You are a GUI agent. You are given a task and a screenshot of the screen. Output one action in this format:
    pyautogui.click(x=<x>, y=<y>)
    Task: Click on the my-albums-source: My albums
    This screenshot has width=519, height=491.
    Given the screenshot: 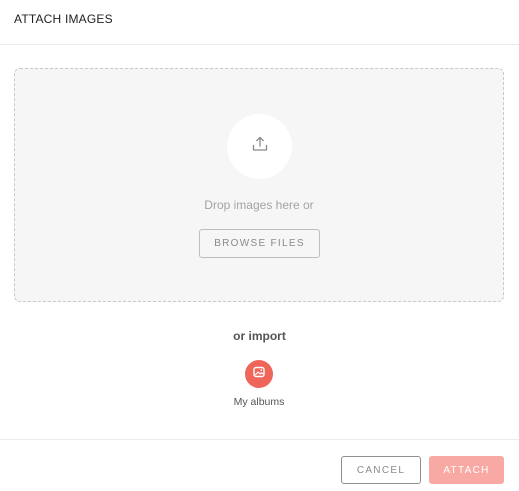 What is the action you would take?
    pyautogui.click(x=259, y=386)
    